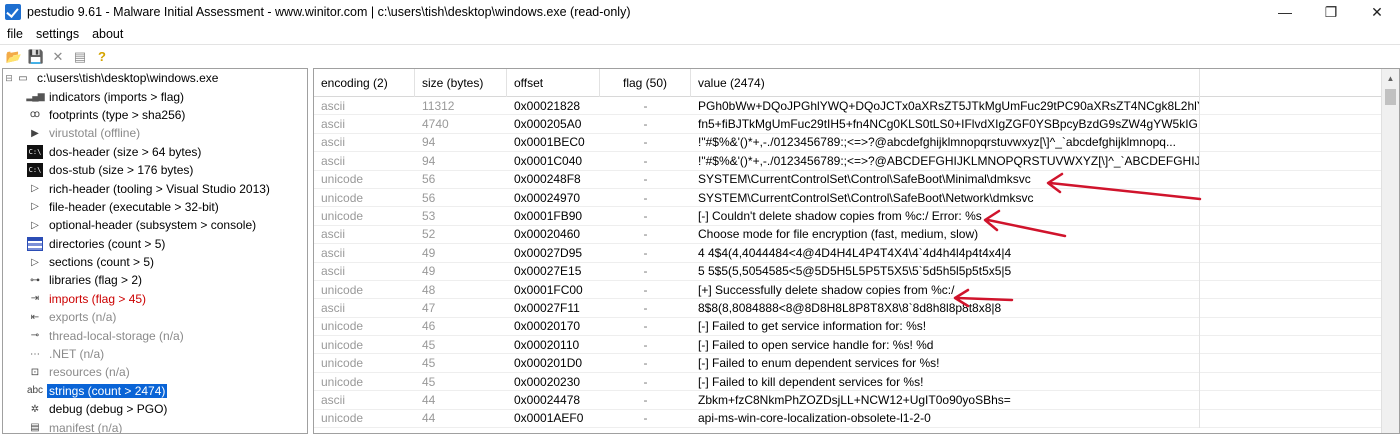 Image resolution: width=1400 pixels, height=434 pixels. Describe the element at coordinates (553, 83) in the screenshot. I see `header-offset: offset` at that location.